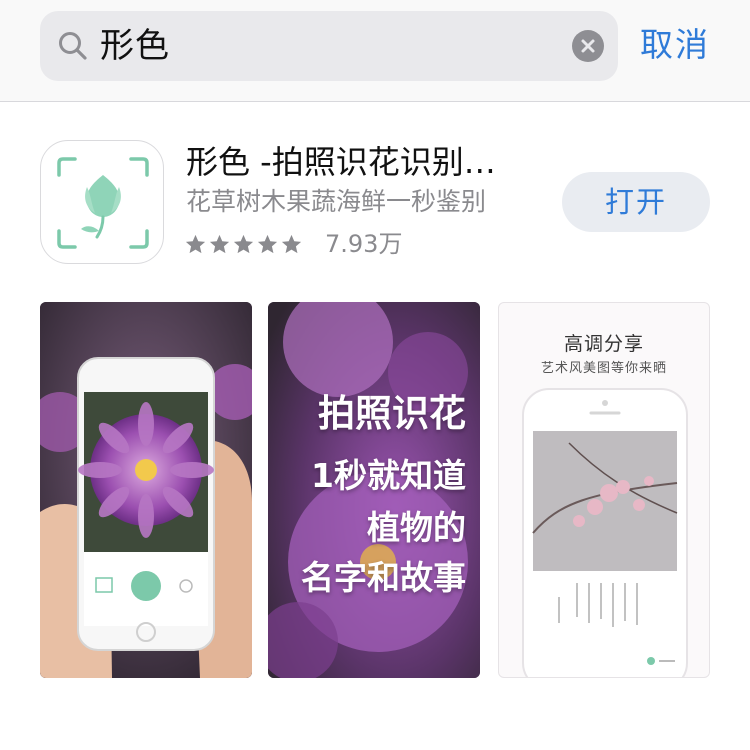 This screenshot has height=750, width=750. I want to click on rating-stars, so click(243, 244).